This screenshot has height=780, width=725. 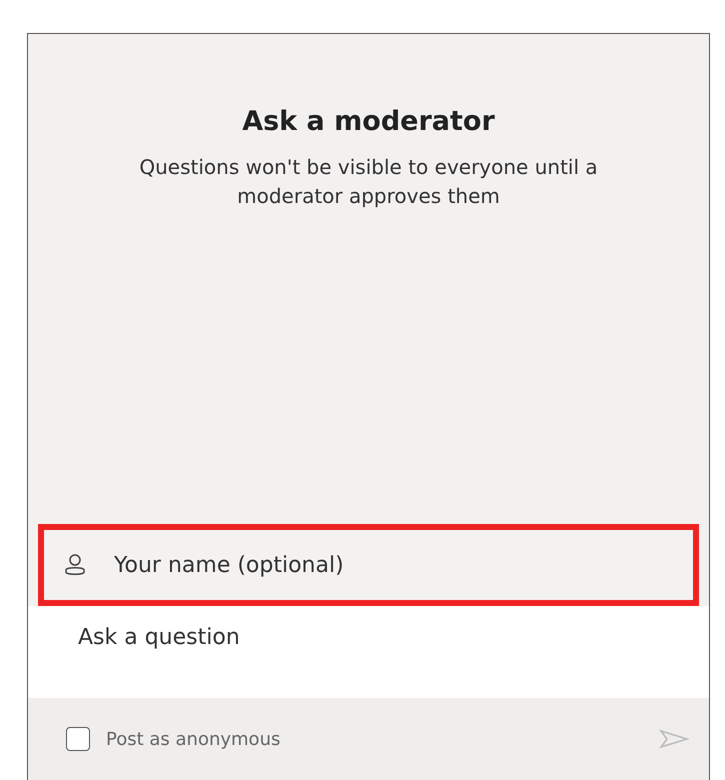 I want to click on person-icon, so click(x=75, y=565).